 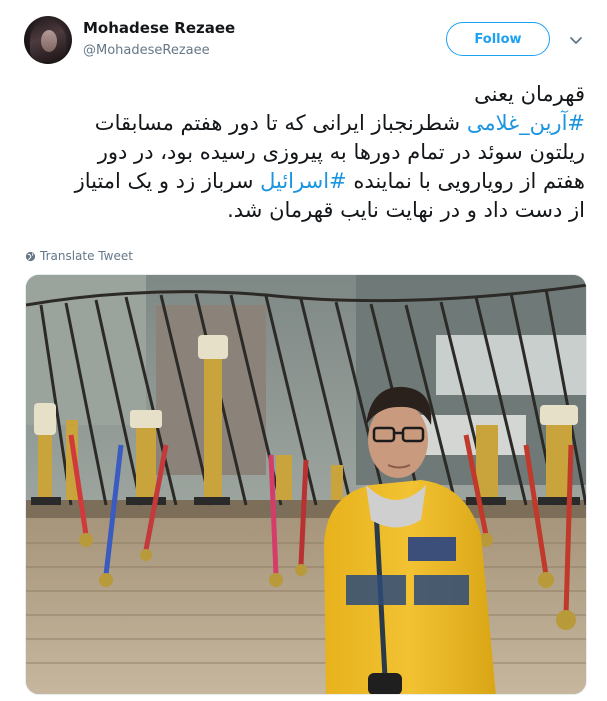 What do you see at coordinates (146, 50) in the screenshot?
I see `author-handle: @MohadeseRezaee` at bounding box center [146, 50].